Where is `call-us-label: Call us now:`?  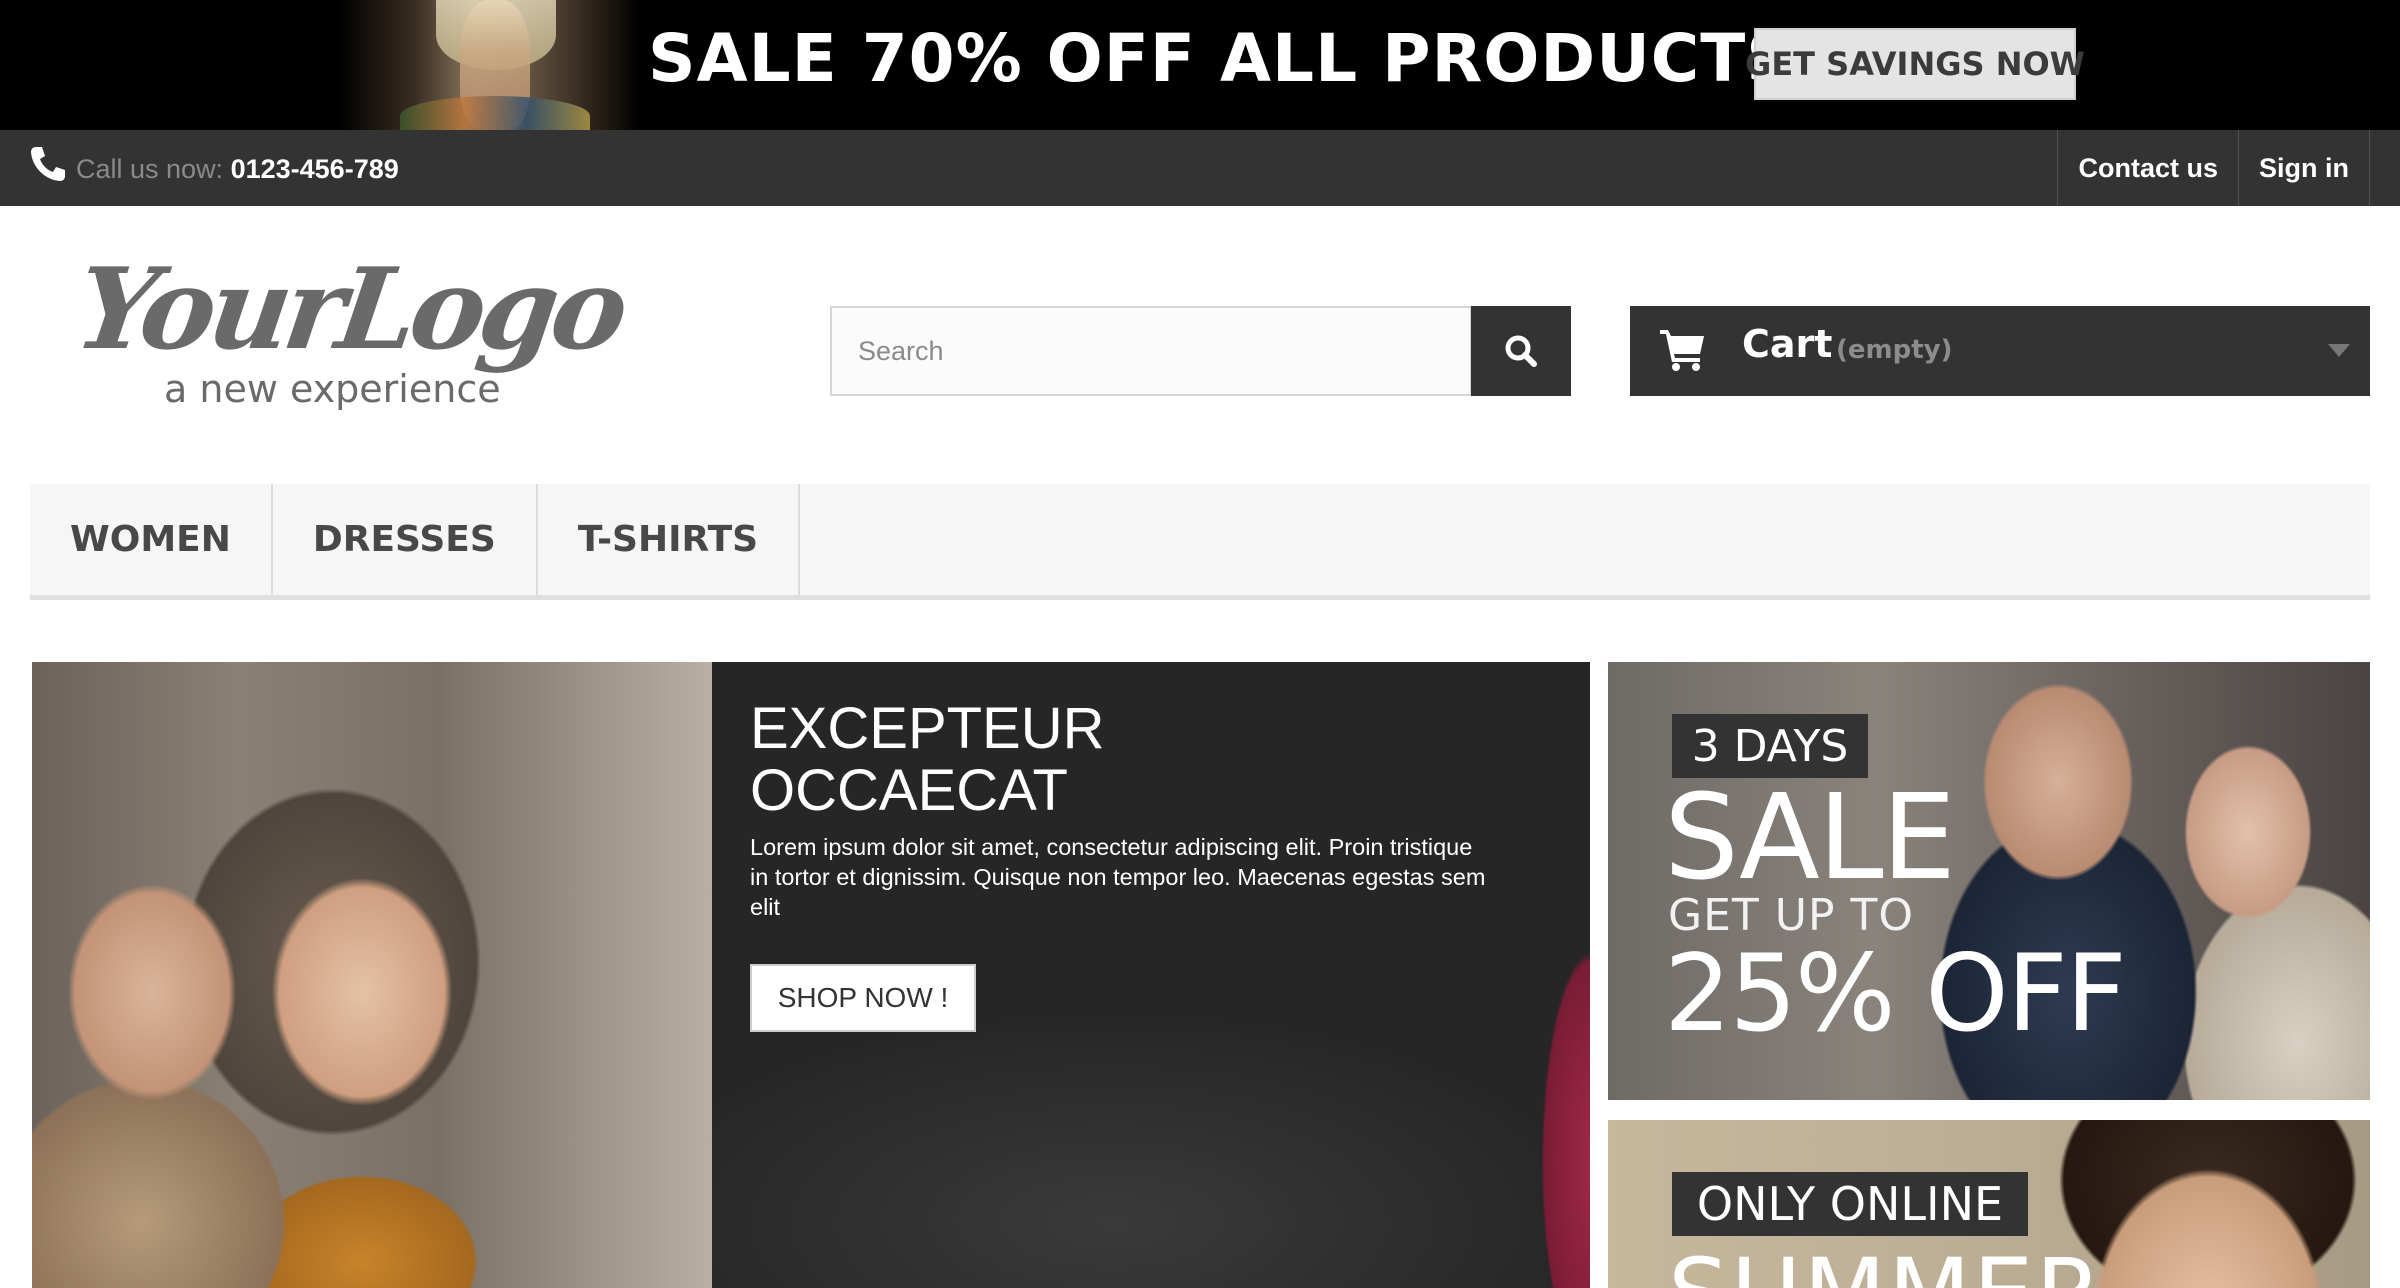 call-us-label: Call us now: is located at coordinates (150, 169).